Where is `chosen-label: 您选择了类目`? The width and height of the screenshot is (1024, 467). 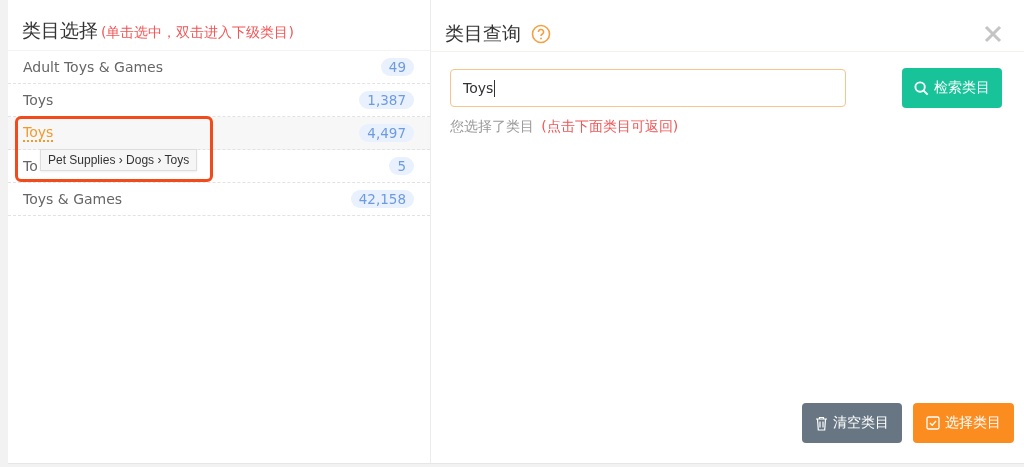
chosen-label: 您选择了类目 is located at coordinates (492, 126).